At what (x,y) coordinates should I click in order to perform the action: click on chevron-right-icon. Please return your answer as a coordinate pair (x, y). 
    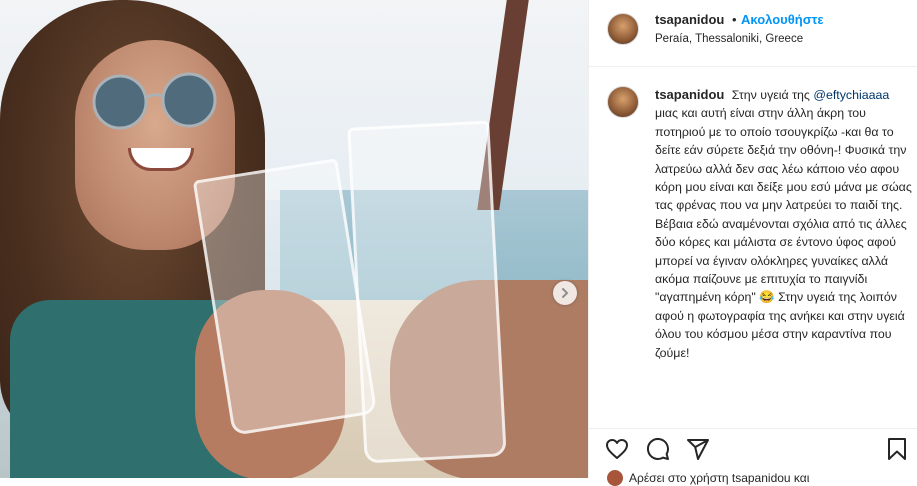
    Looking at the image, I should click on (565, 293).